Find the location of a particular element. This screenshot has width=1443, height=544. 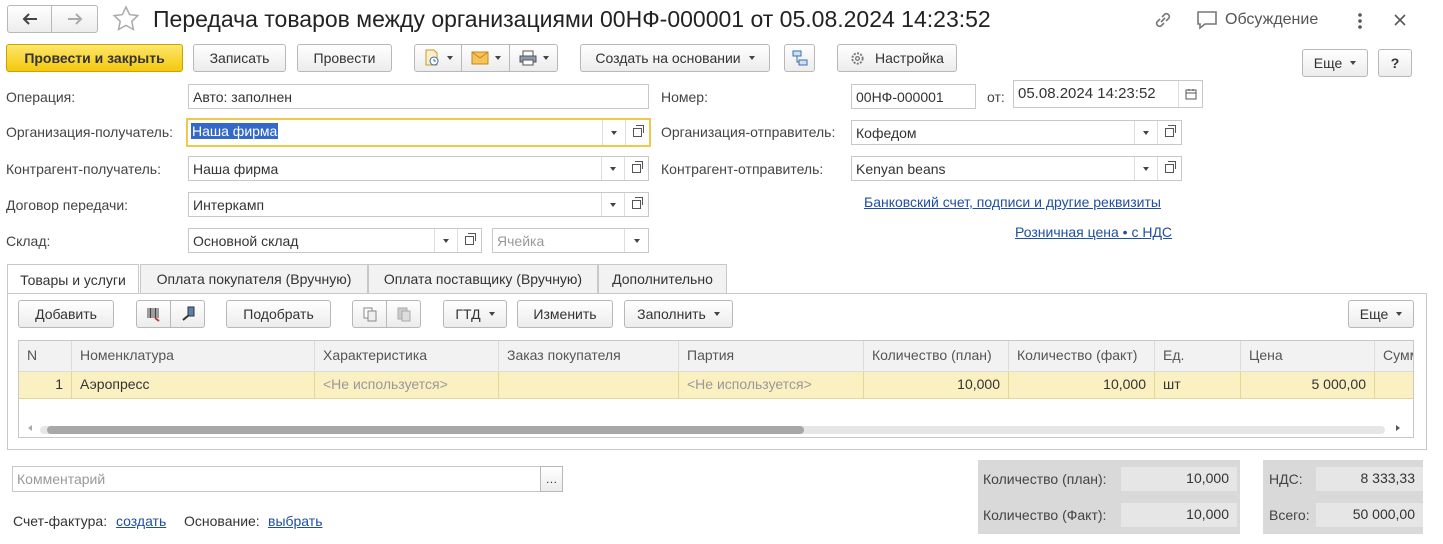

col-unit: Ед. is located at coordinates (1197, 355).